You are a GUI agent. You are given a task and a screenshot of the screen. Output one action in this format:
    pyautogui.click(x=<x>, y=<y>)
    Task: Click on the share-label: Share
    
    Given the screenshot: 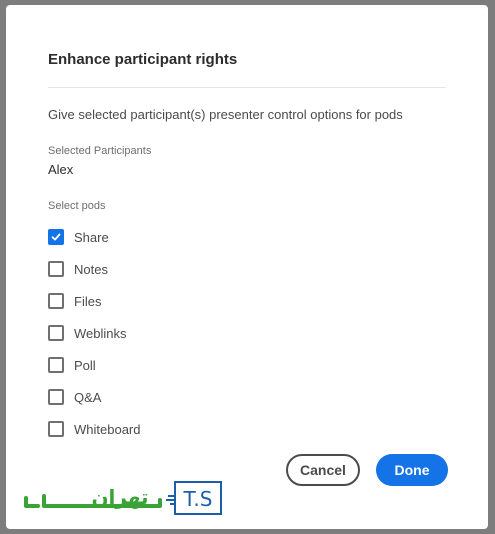 What is the action you would take?
    pyautogui.click(x=91, y=237)
    